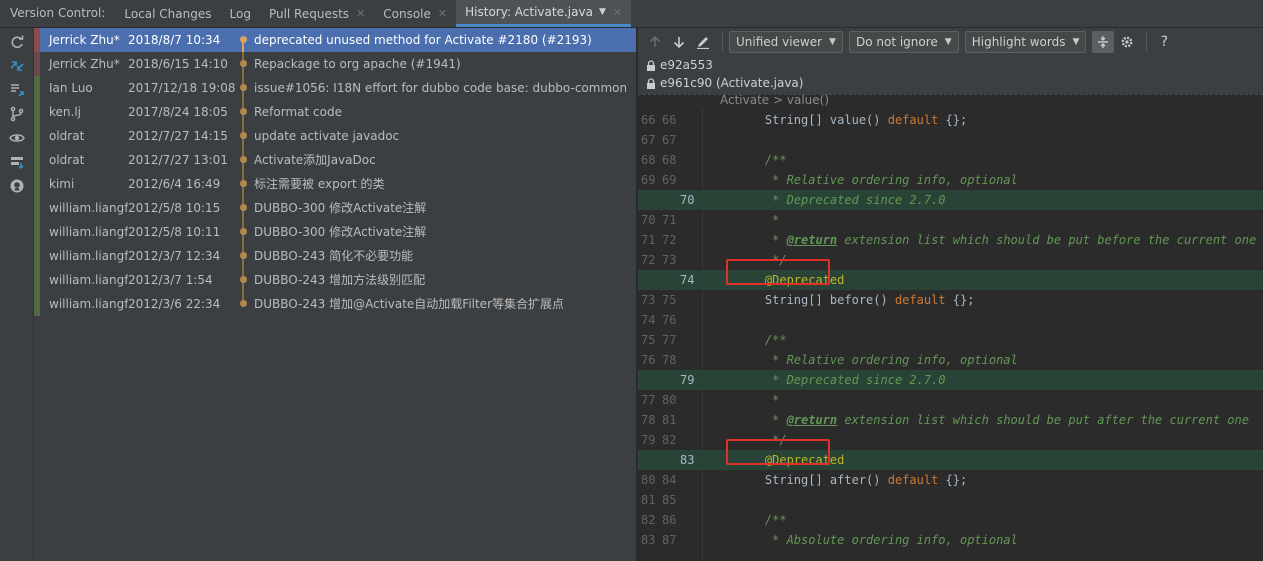  I want to click on help-icon: ?, so click(1164, 42).